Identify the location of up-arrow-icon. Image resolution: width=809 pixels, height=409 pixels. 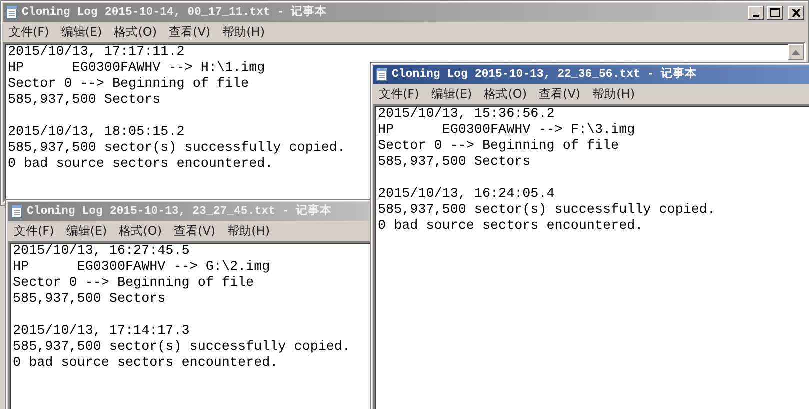
(796, 52).